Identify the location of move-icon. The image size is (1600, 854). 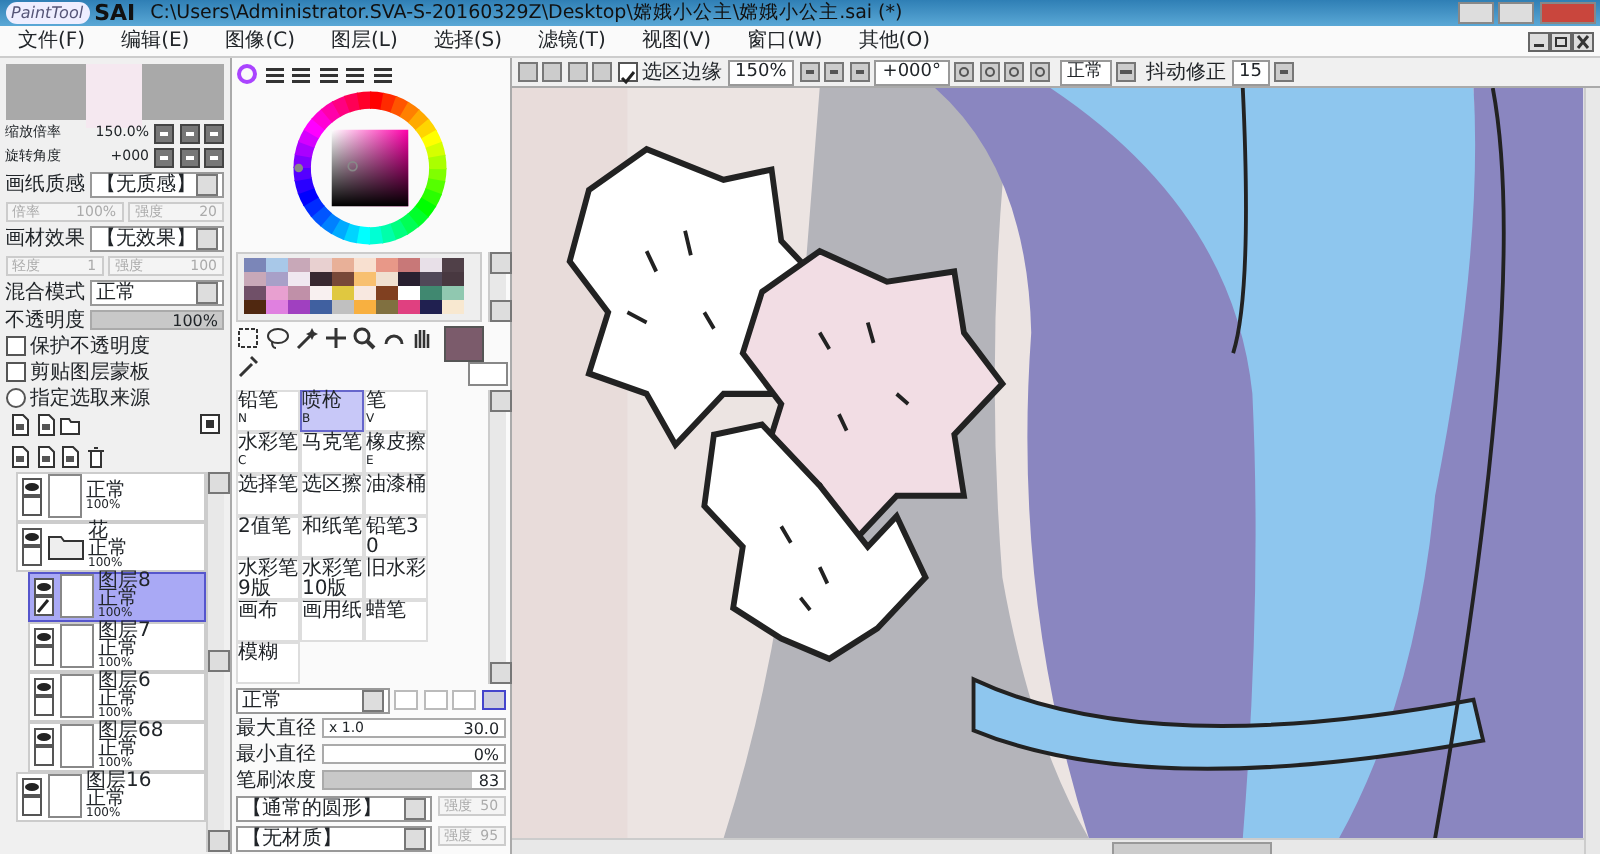
(335, 337).